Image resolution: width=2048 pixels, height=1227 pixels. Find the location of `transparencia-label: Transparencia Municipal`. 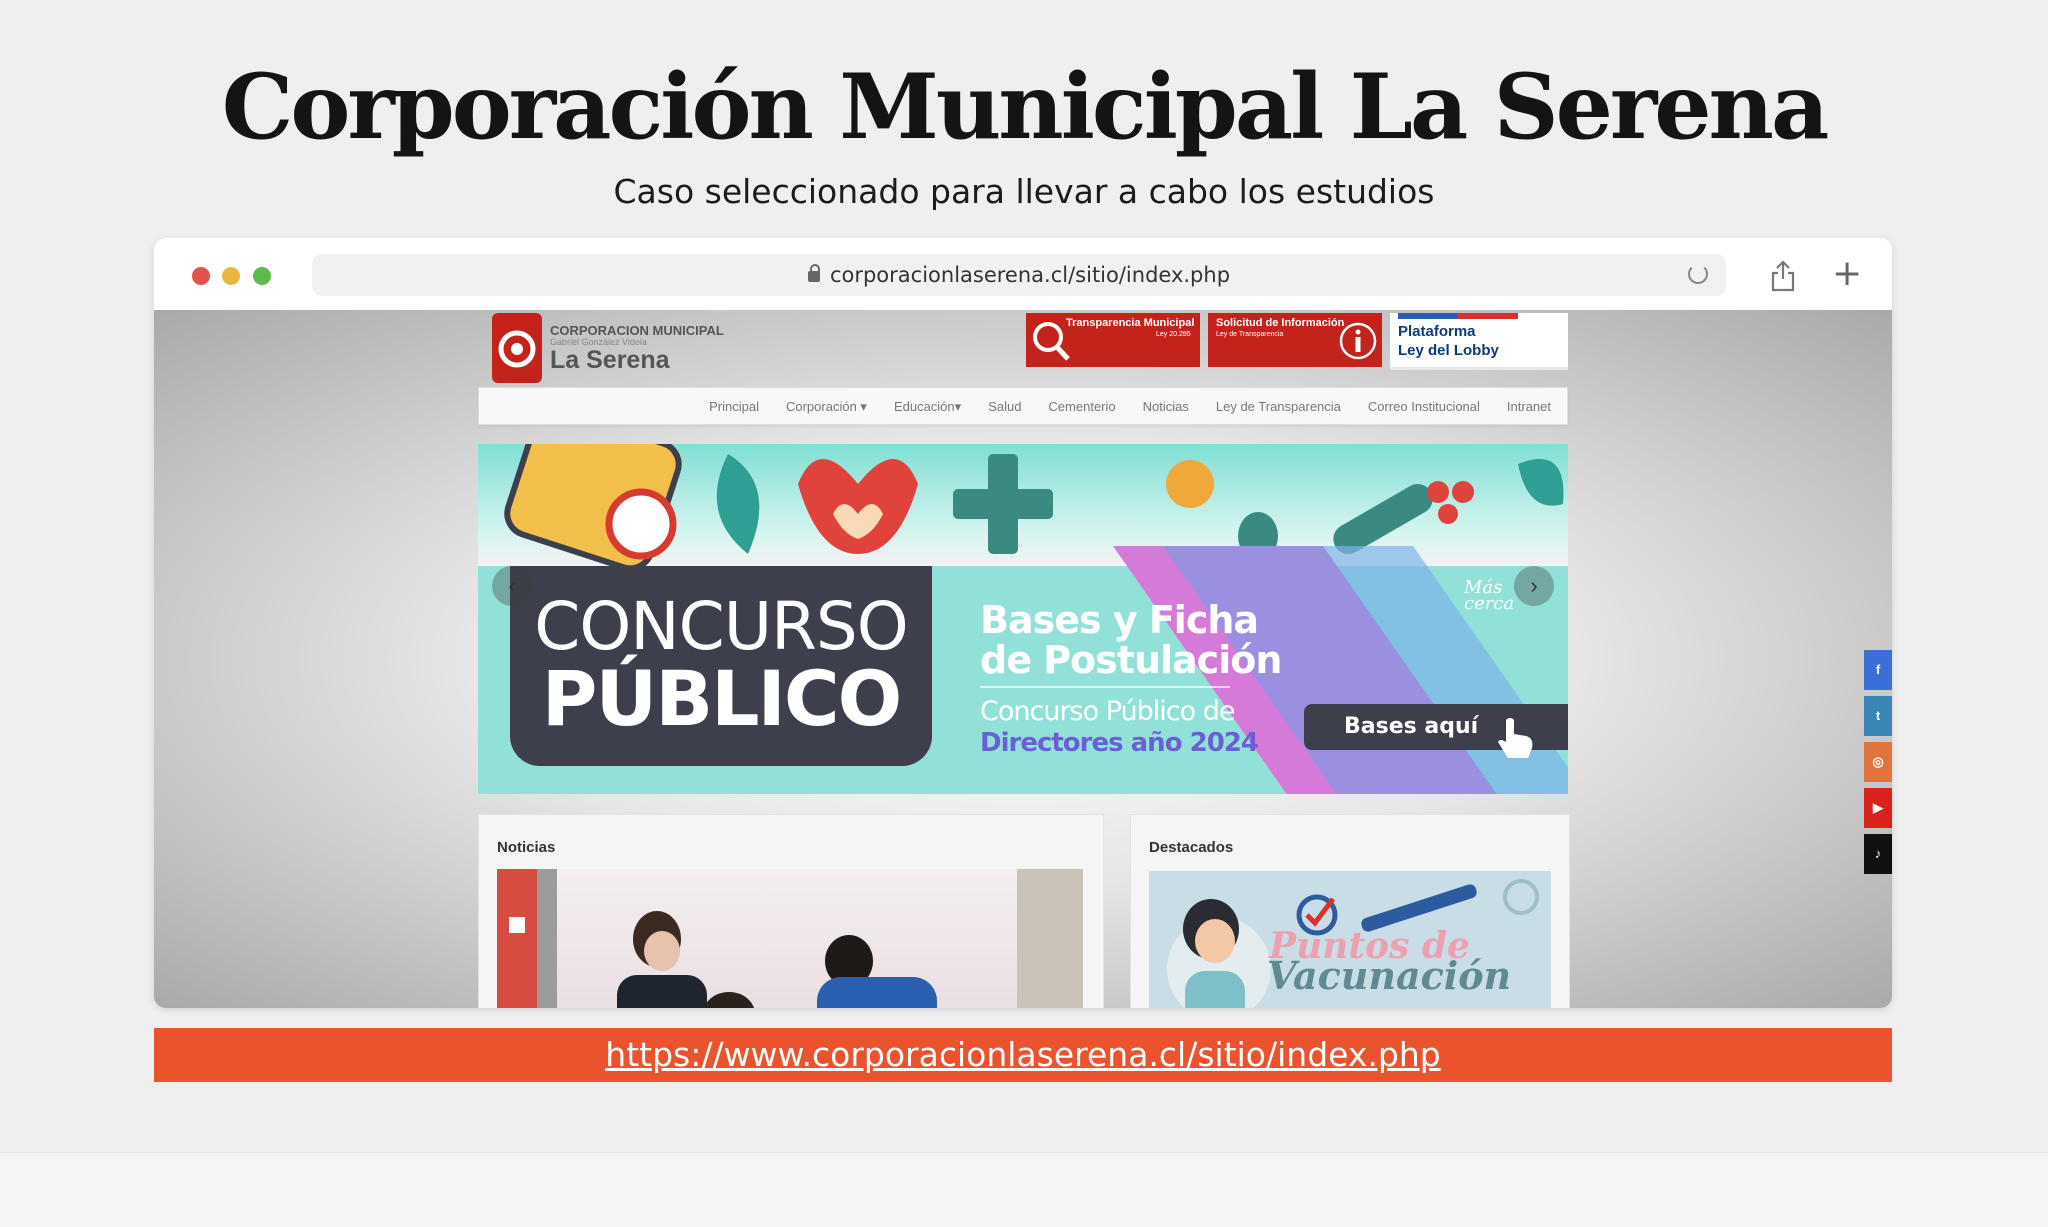

transparencia-label: Transparencia Municipal is located at coordinates (1130, 323).